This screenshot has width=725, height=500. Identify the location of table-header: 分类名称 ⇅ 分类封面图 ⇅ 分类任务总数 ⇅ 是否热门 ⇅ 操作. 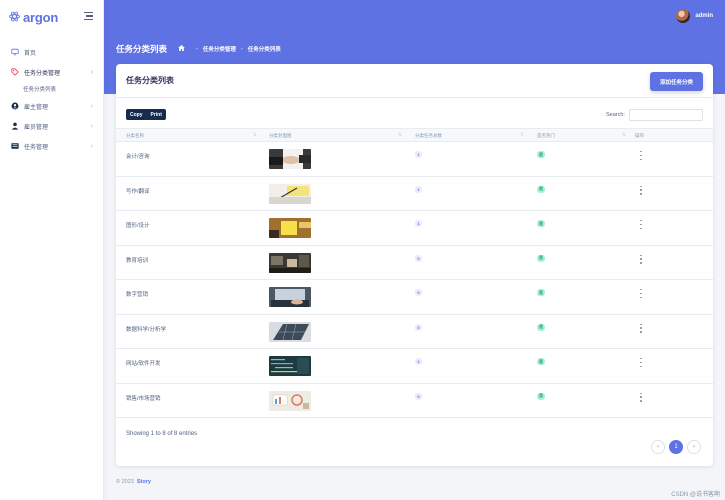
(414, 135).